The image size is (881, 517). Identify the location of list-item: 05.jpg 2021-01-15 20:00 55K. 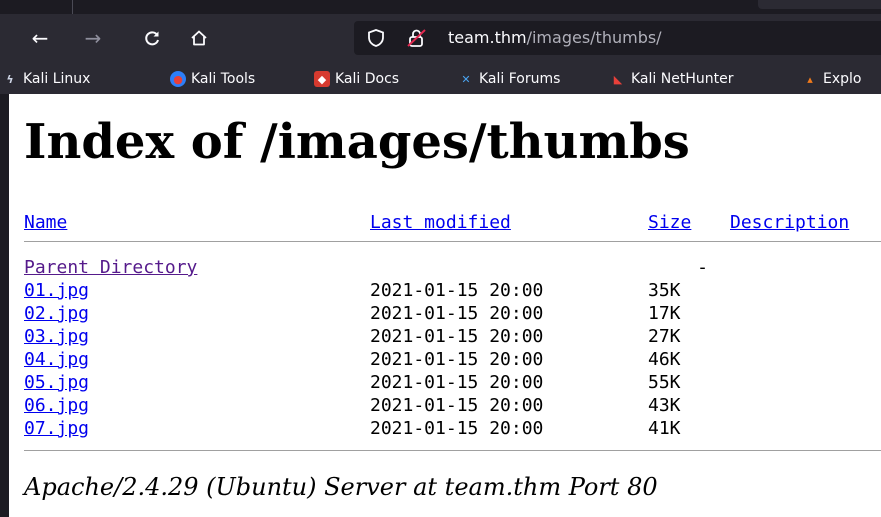
(377, 382).